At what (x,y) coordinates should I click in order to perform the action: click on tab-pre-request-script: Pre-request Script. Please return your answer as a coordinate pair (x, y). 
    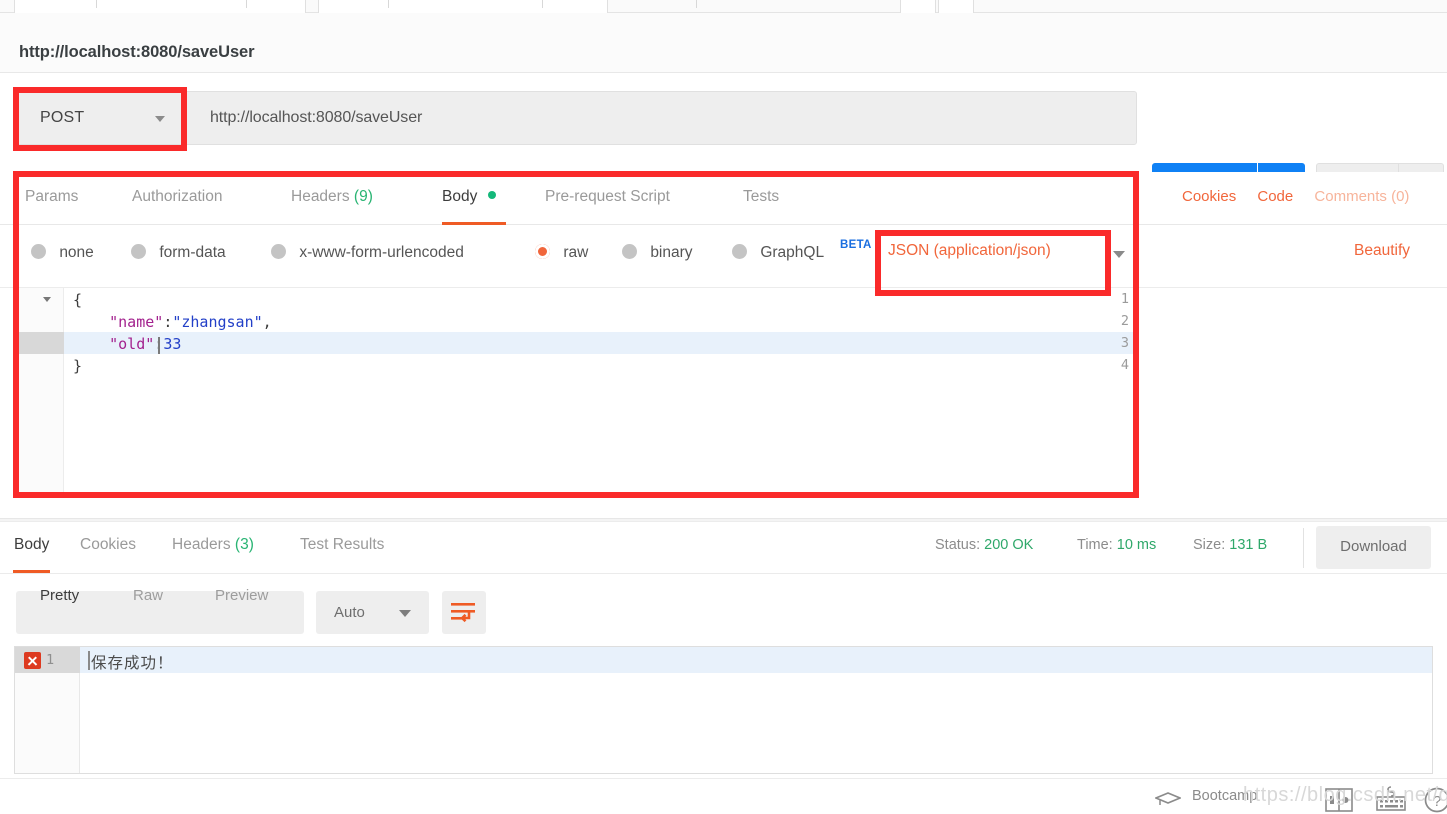
    Looking at the image, I should click on (607, 198).